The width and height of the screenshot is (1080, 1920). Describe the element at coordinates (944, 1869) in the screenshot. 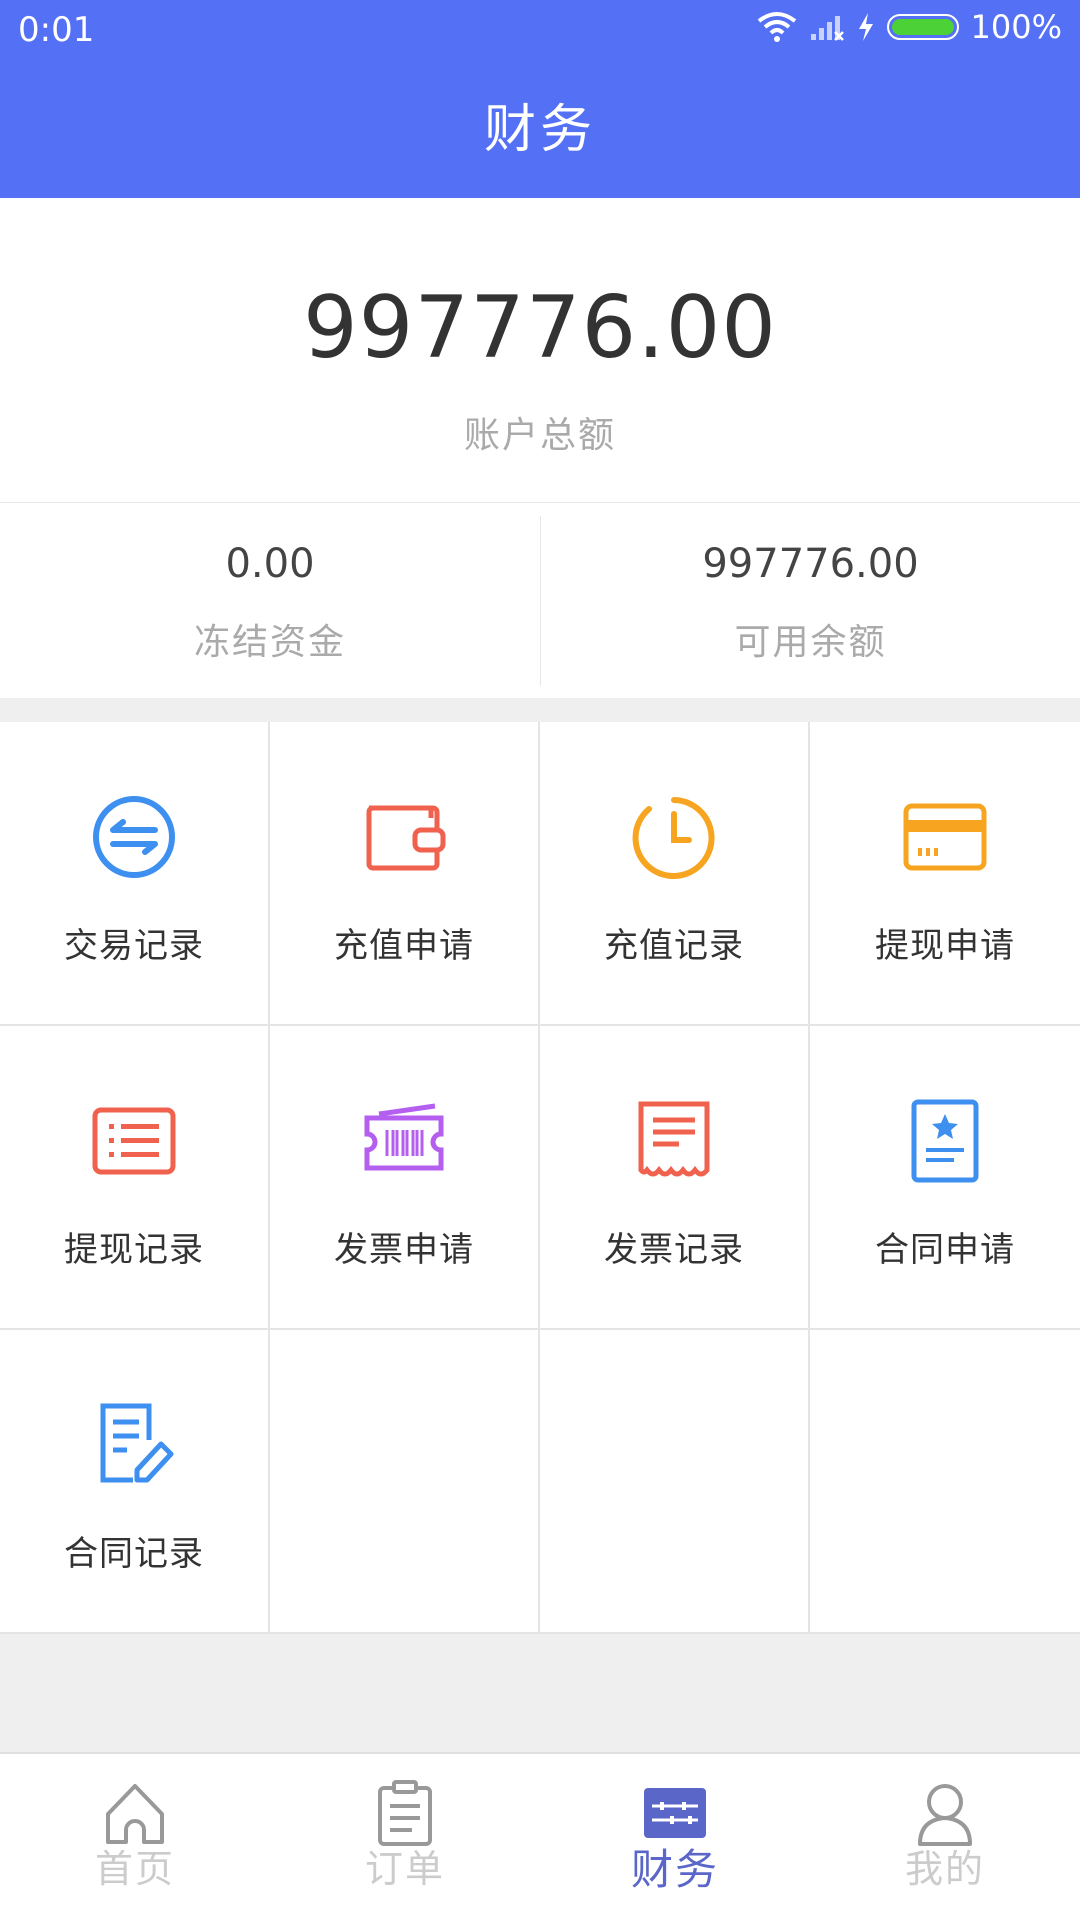

I see `tab-label: 我的` at that location.